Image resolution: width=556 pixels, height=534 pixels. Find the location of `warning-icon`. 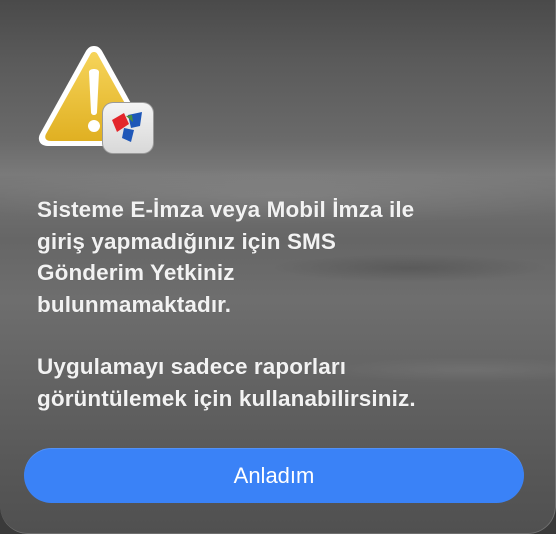

warning-icon is located at coordinates (96, 100).